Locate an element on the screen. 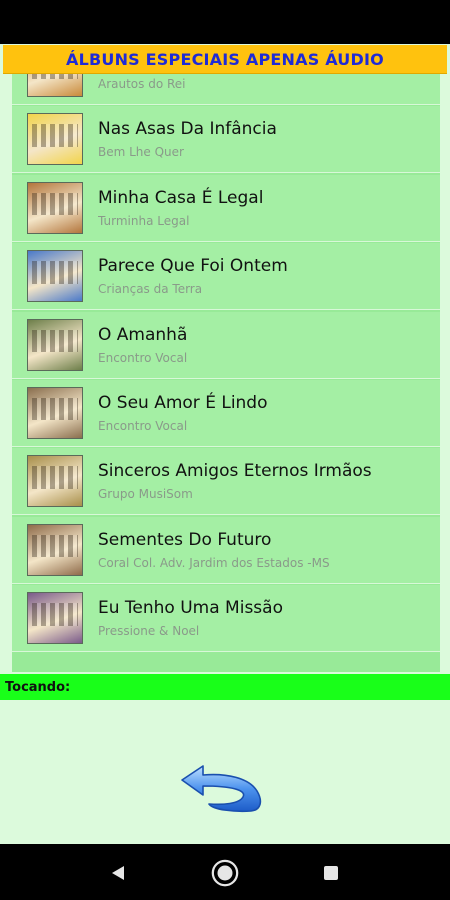  album-list-item: Parece Que Foi Ontem Crianças da Terra is located at coordinates (226, 277).